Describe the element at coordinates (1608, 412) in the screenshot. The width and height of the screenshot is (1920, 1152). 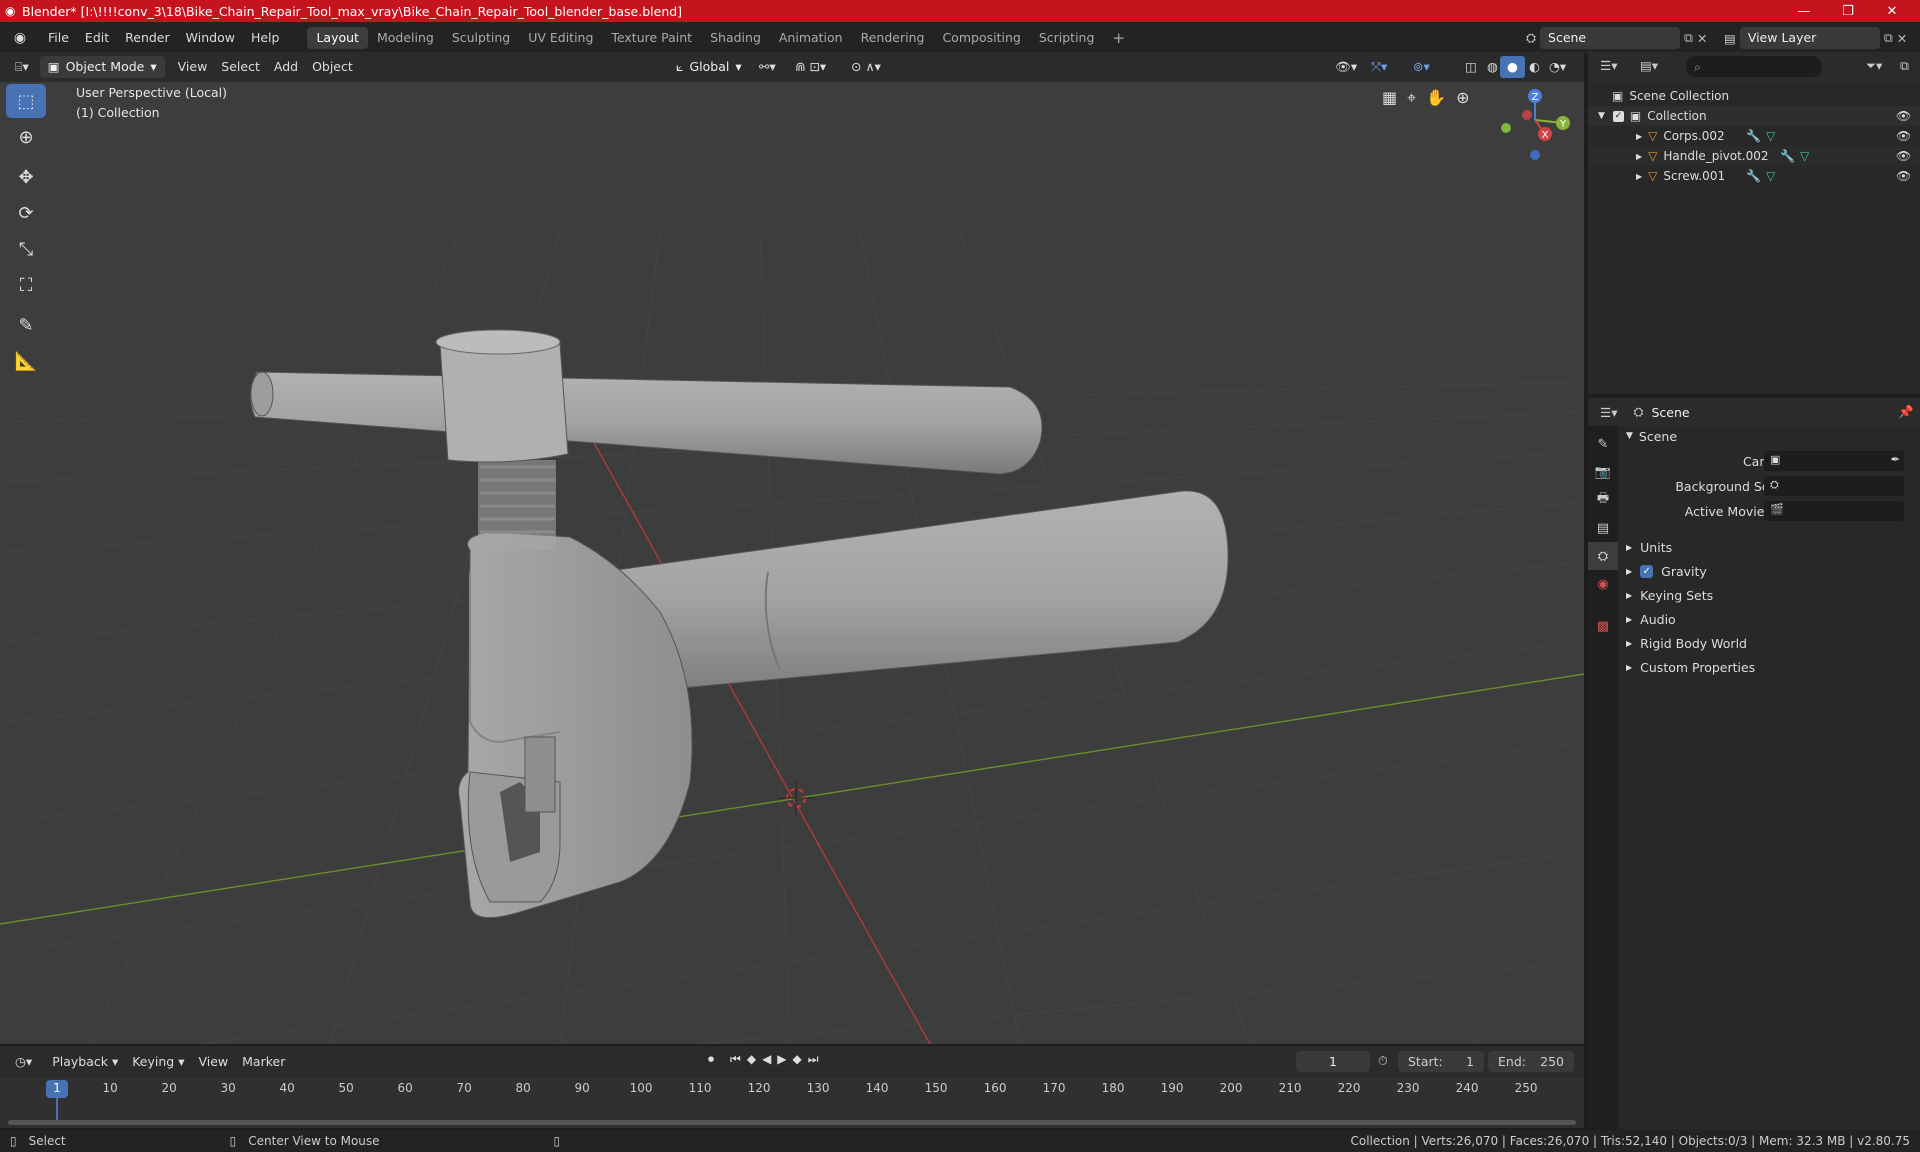
I see `properties-editor-icon: ☰▾` at that location.